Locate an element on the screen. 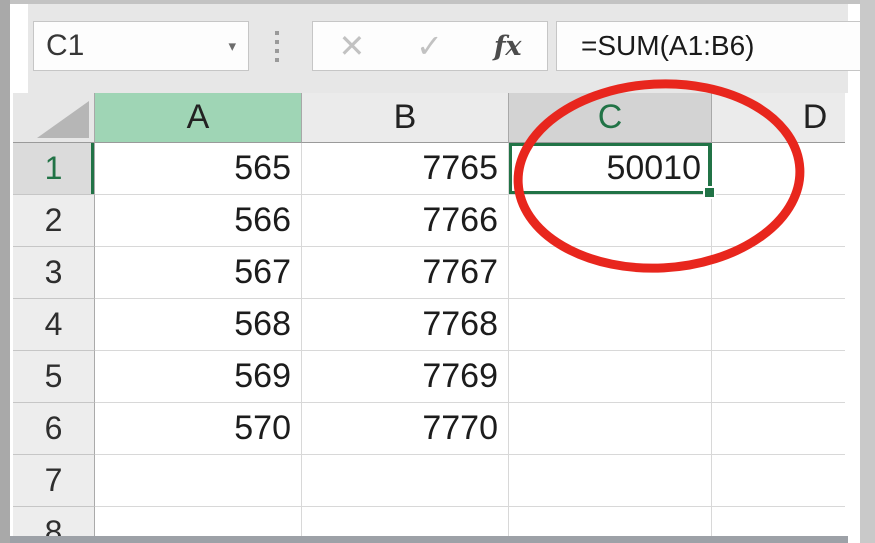  row-header-8: 8 is located at coordinates (54, 521).